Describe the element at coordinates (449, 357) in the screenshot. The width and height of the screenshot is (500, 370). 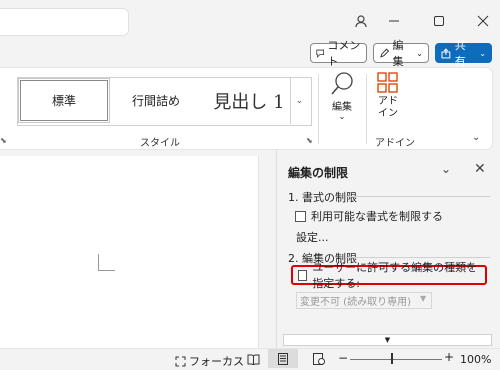
I see `zoom-in-button: +` at that location.